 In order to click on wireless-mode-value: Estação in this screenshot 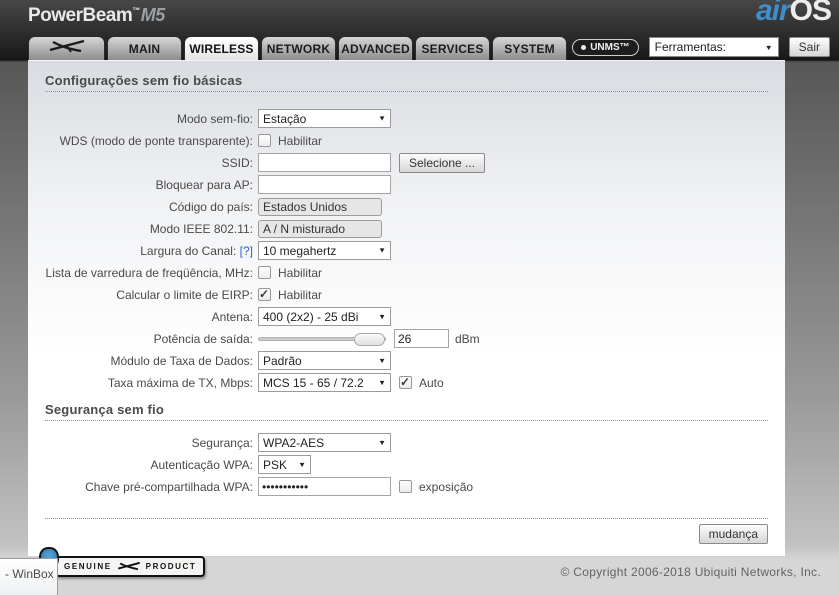, I will do `click(285, 118)`.